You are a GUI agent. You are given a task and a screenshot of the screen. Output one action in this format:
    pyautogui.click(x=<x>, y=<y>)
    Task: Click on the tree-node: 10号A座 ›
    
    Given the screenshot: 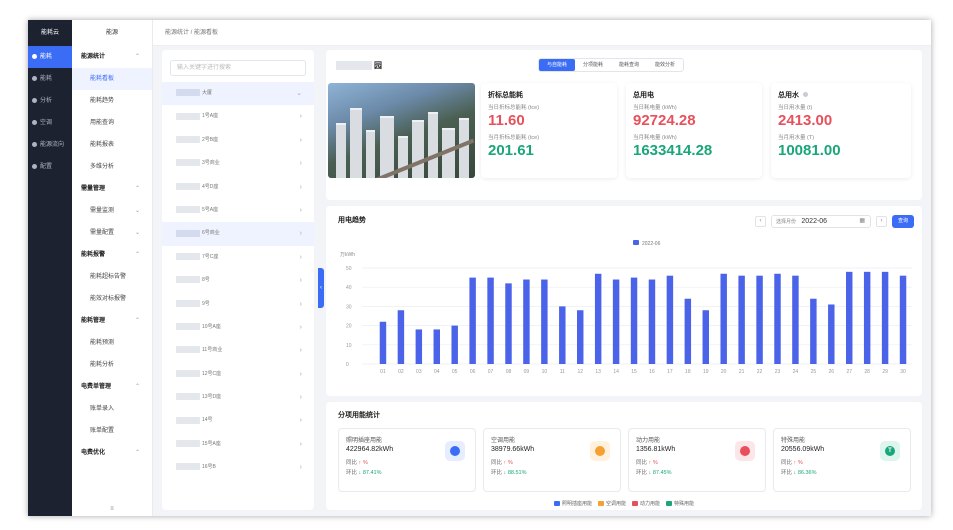 What is the action you would take?
    pyautogui.click(x=238, y=327)
    